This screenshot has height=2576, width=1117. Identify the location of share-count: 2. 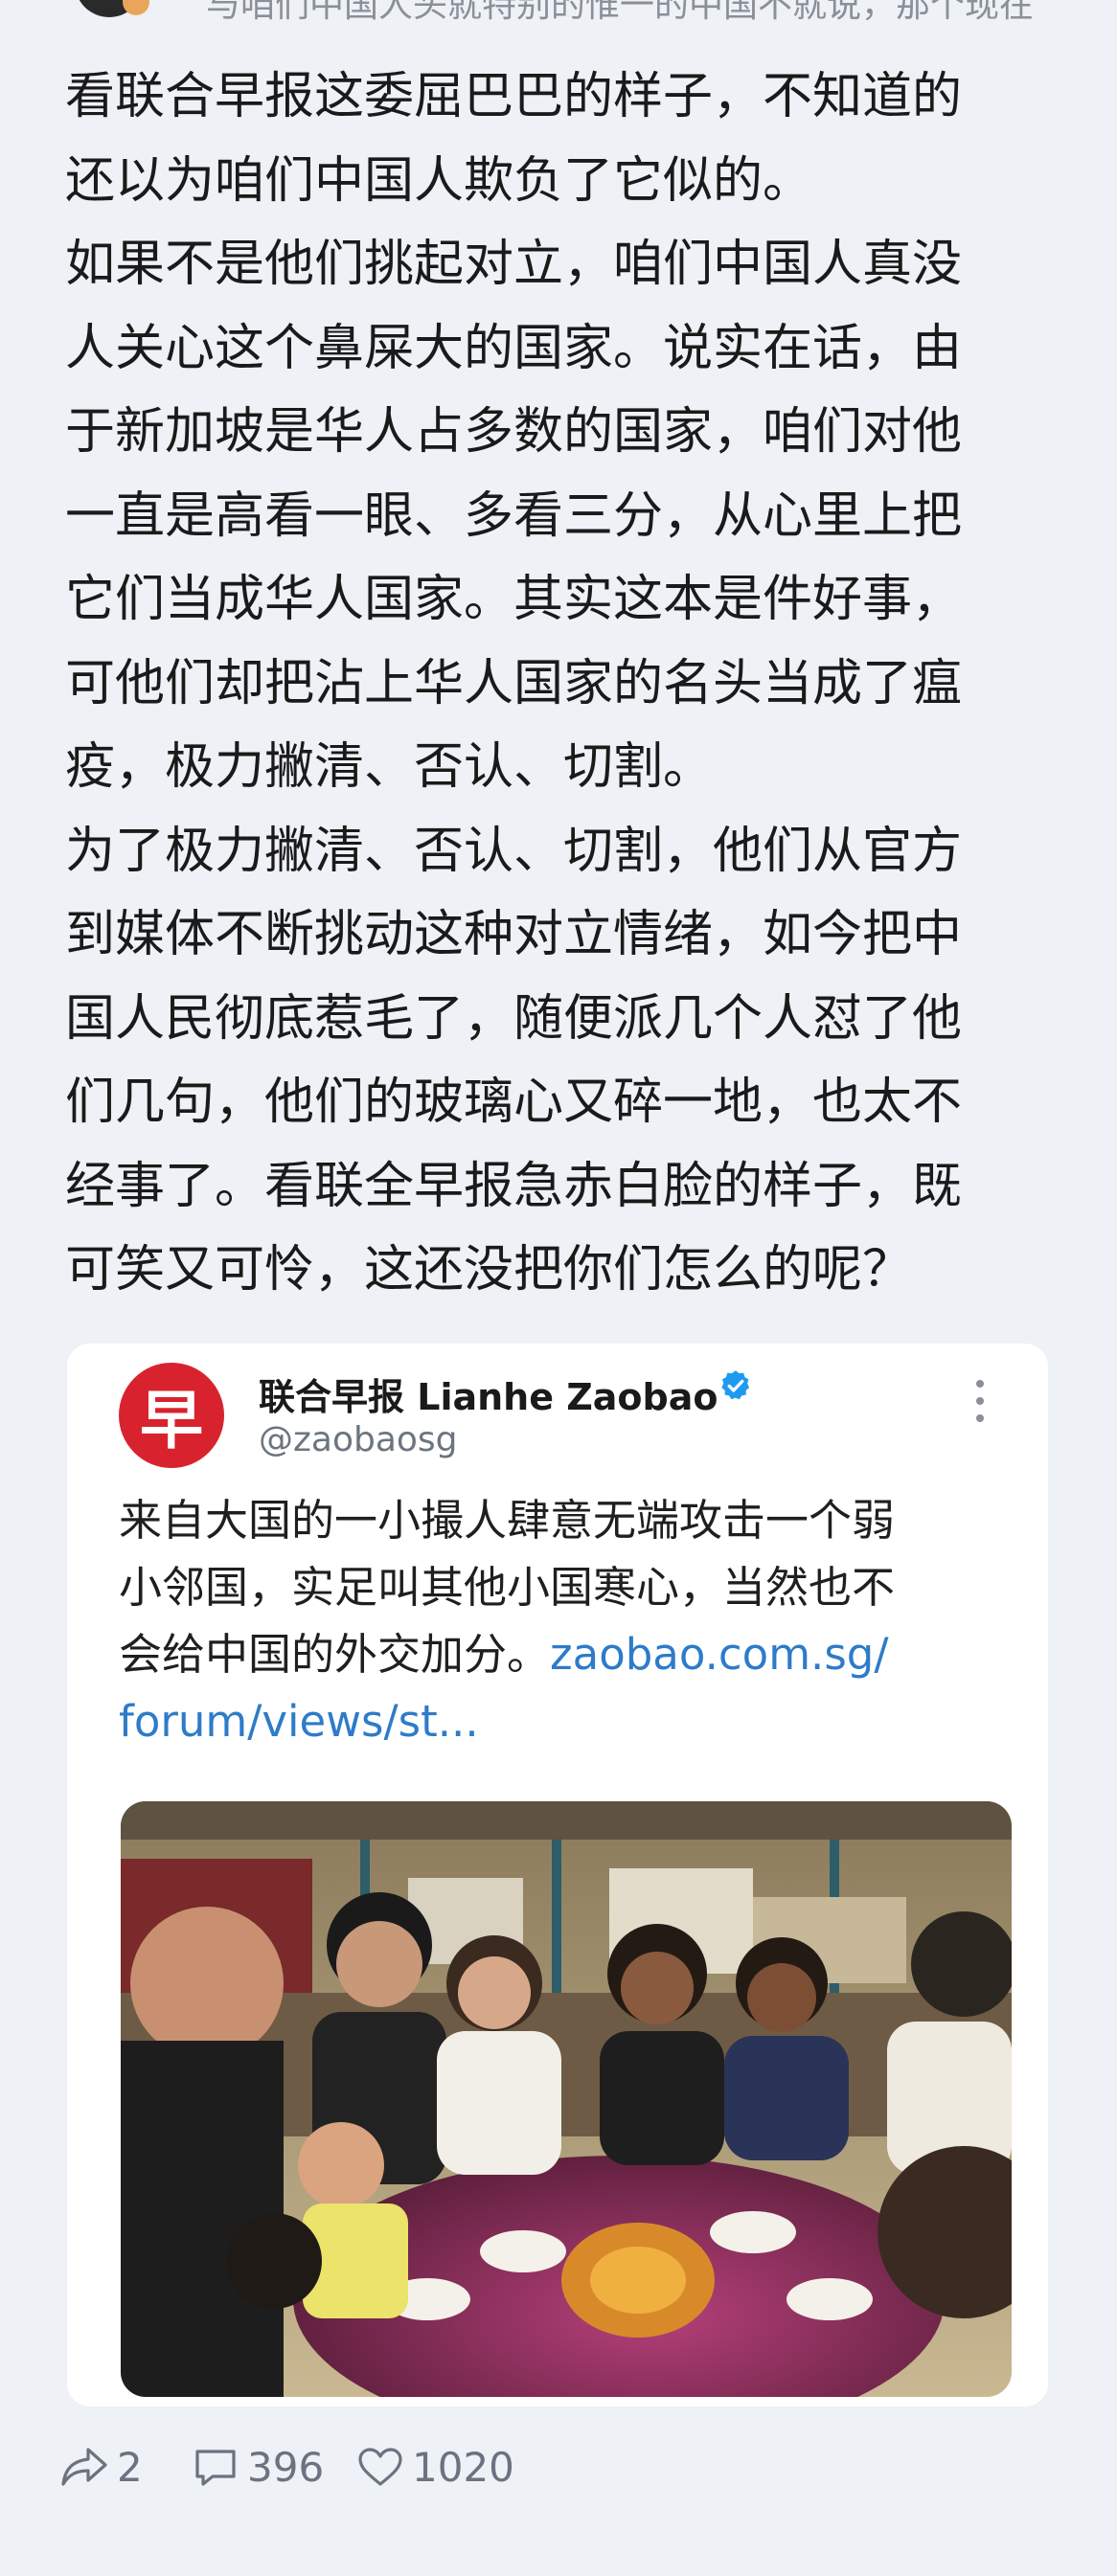
(130, 2467).